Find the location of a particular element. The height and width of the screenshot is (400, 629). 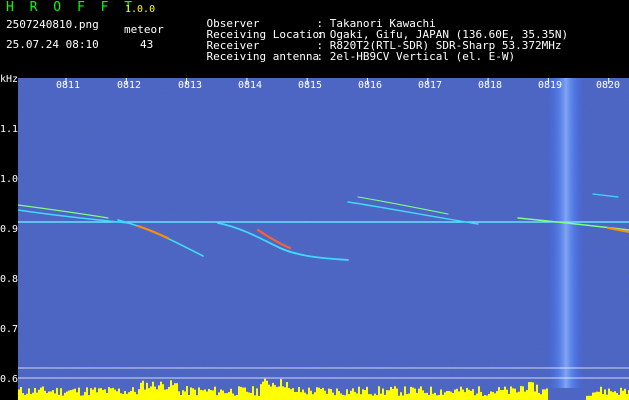

y-tick-1.0: 1.0 is located at coordinates (9, 179).